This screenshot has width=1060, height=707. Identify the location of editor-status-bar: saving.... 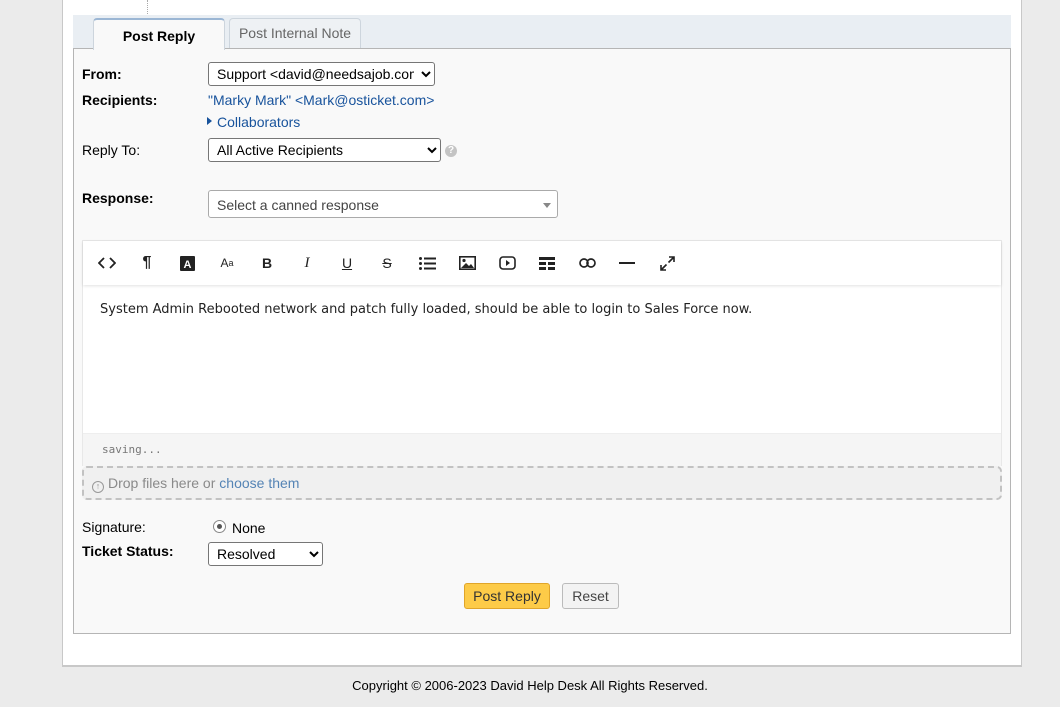
(542, 449).